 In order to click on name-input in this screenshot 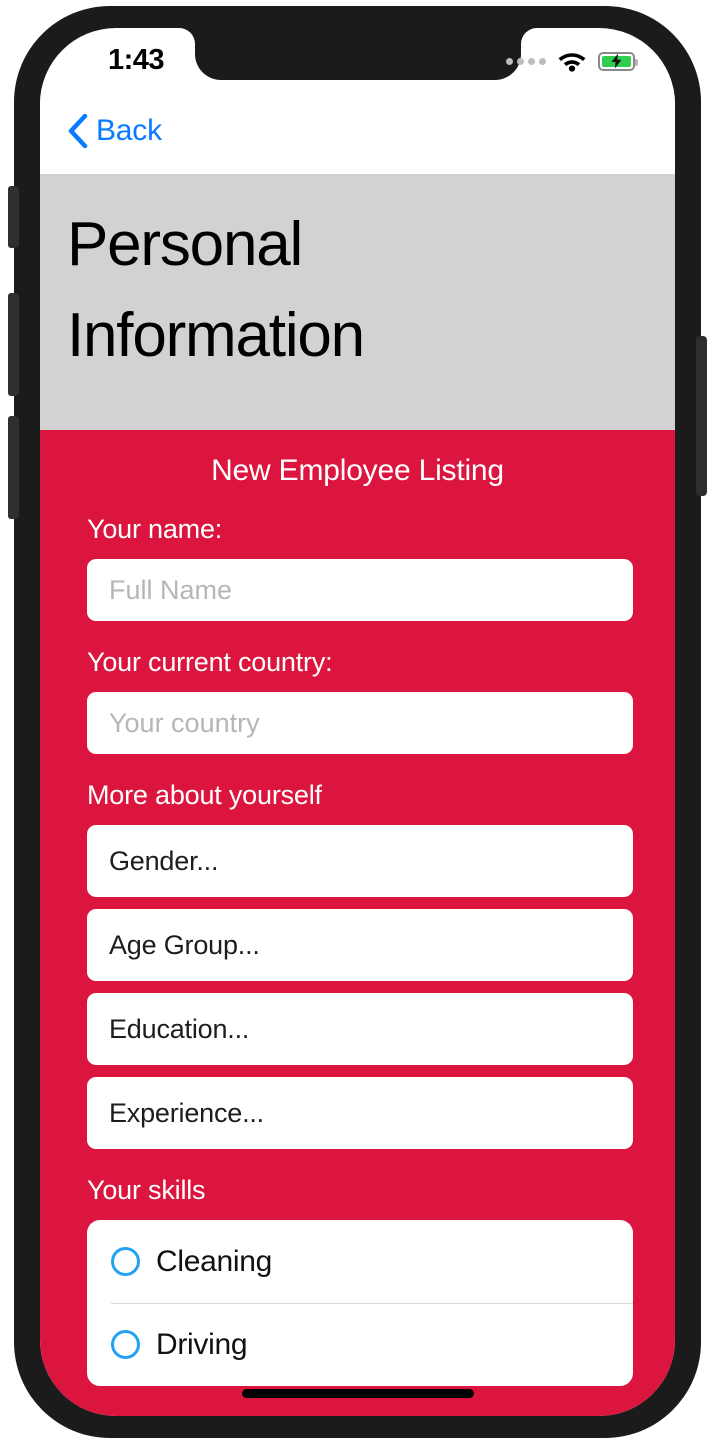, I will do `click(360, 590)`.